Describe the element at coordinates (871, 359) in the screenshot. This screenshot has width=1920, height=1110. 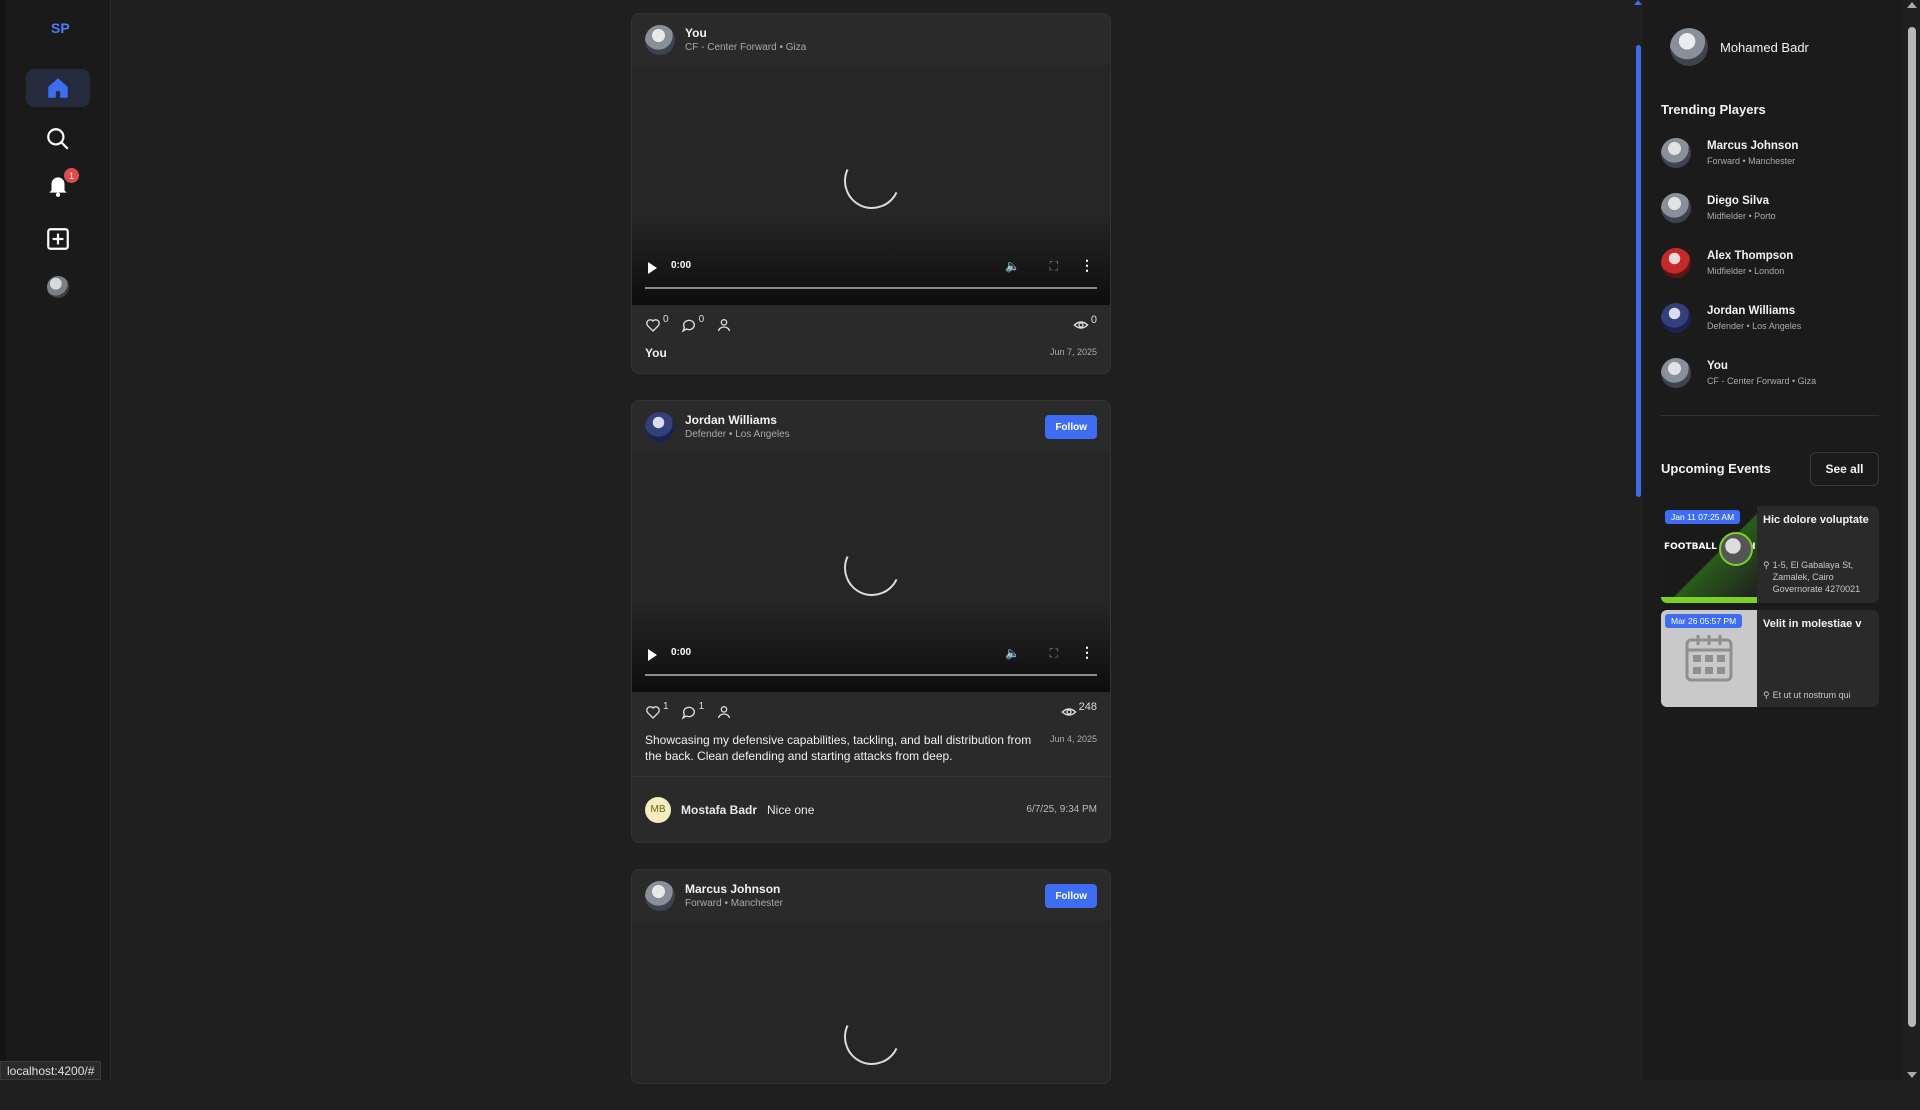
I see `post-caption-row: You Jun 7, 2025` at that location.